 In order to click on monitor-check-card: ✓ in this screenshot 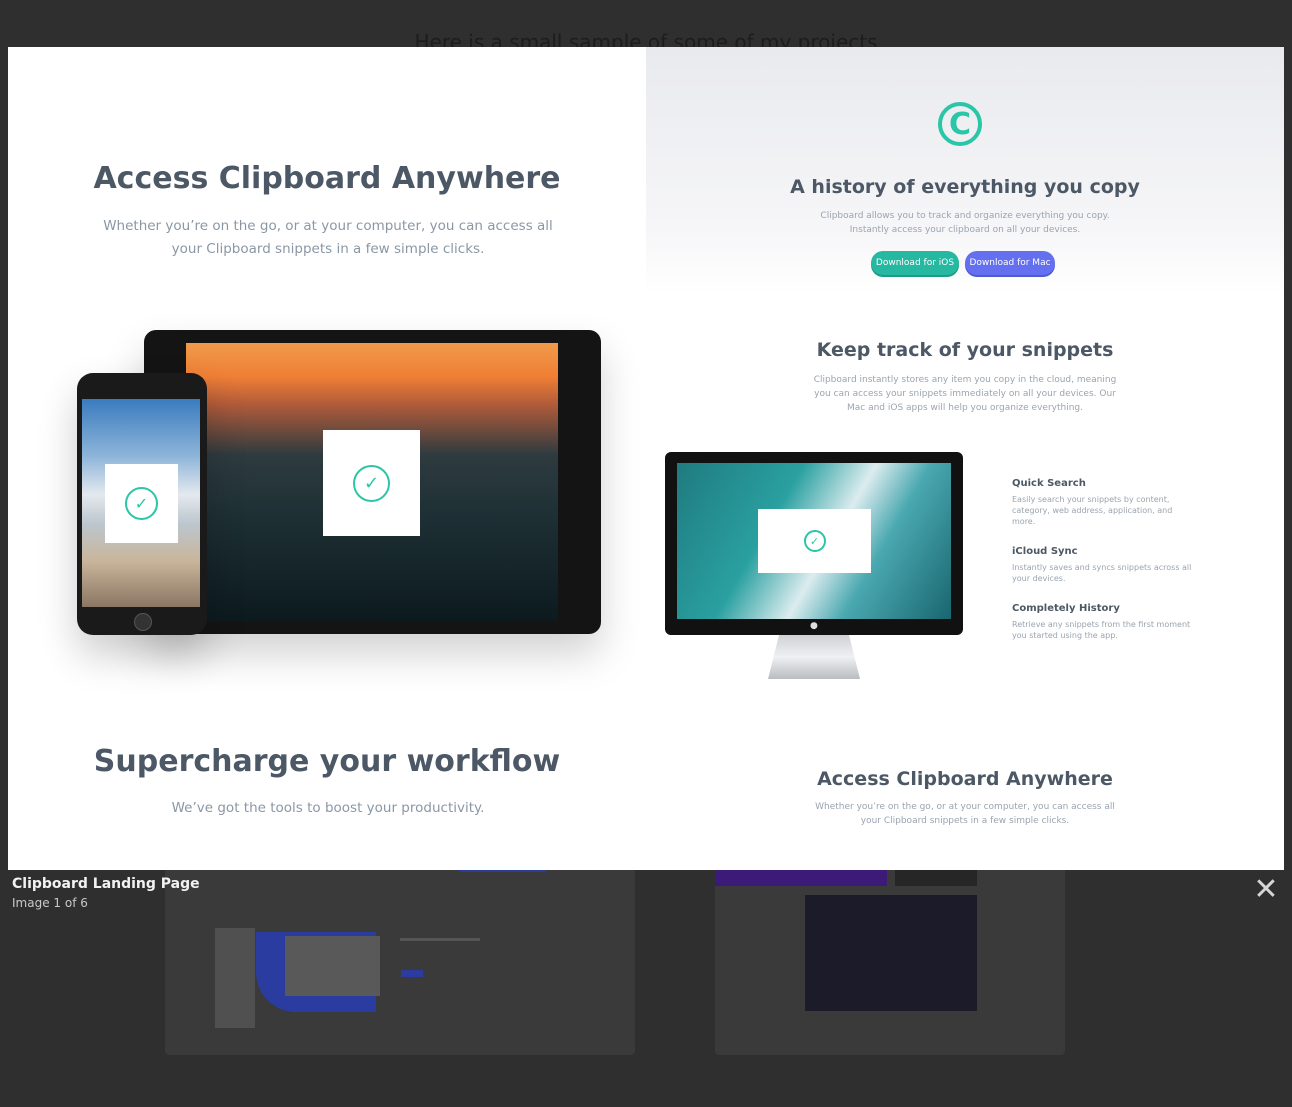, I will do `click(814, 541)`.